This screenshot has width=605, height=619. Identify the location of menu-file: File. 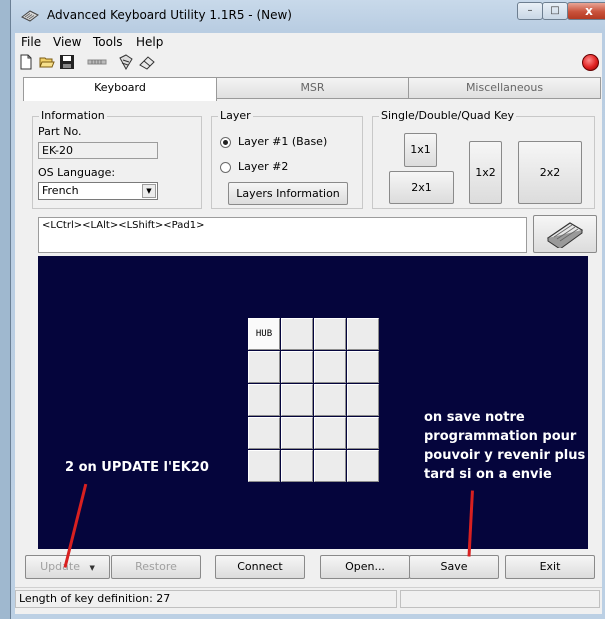
(31, 42).